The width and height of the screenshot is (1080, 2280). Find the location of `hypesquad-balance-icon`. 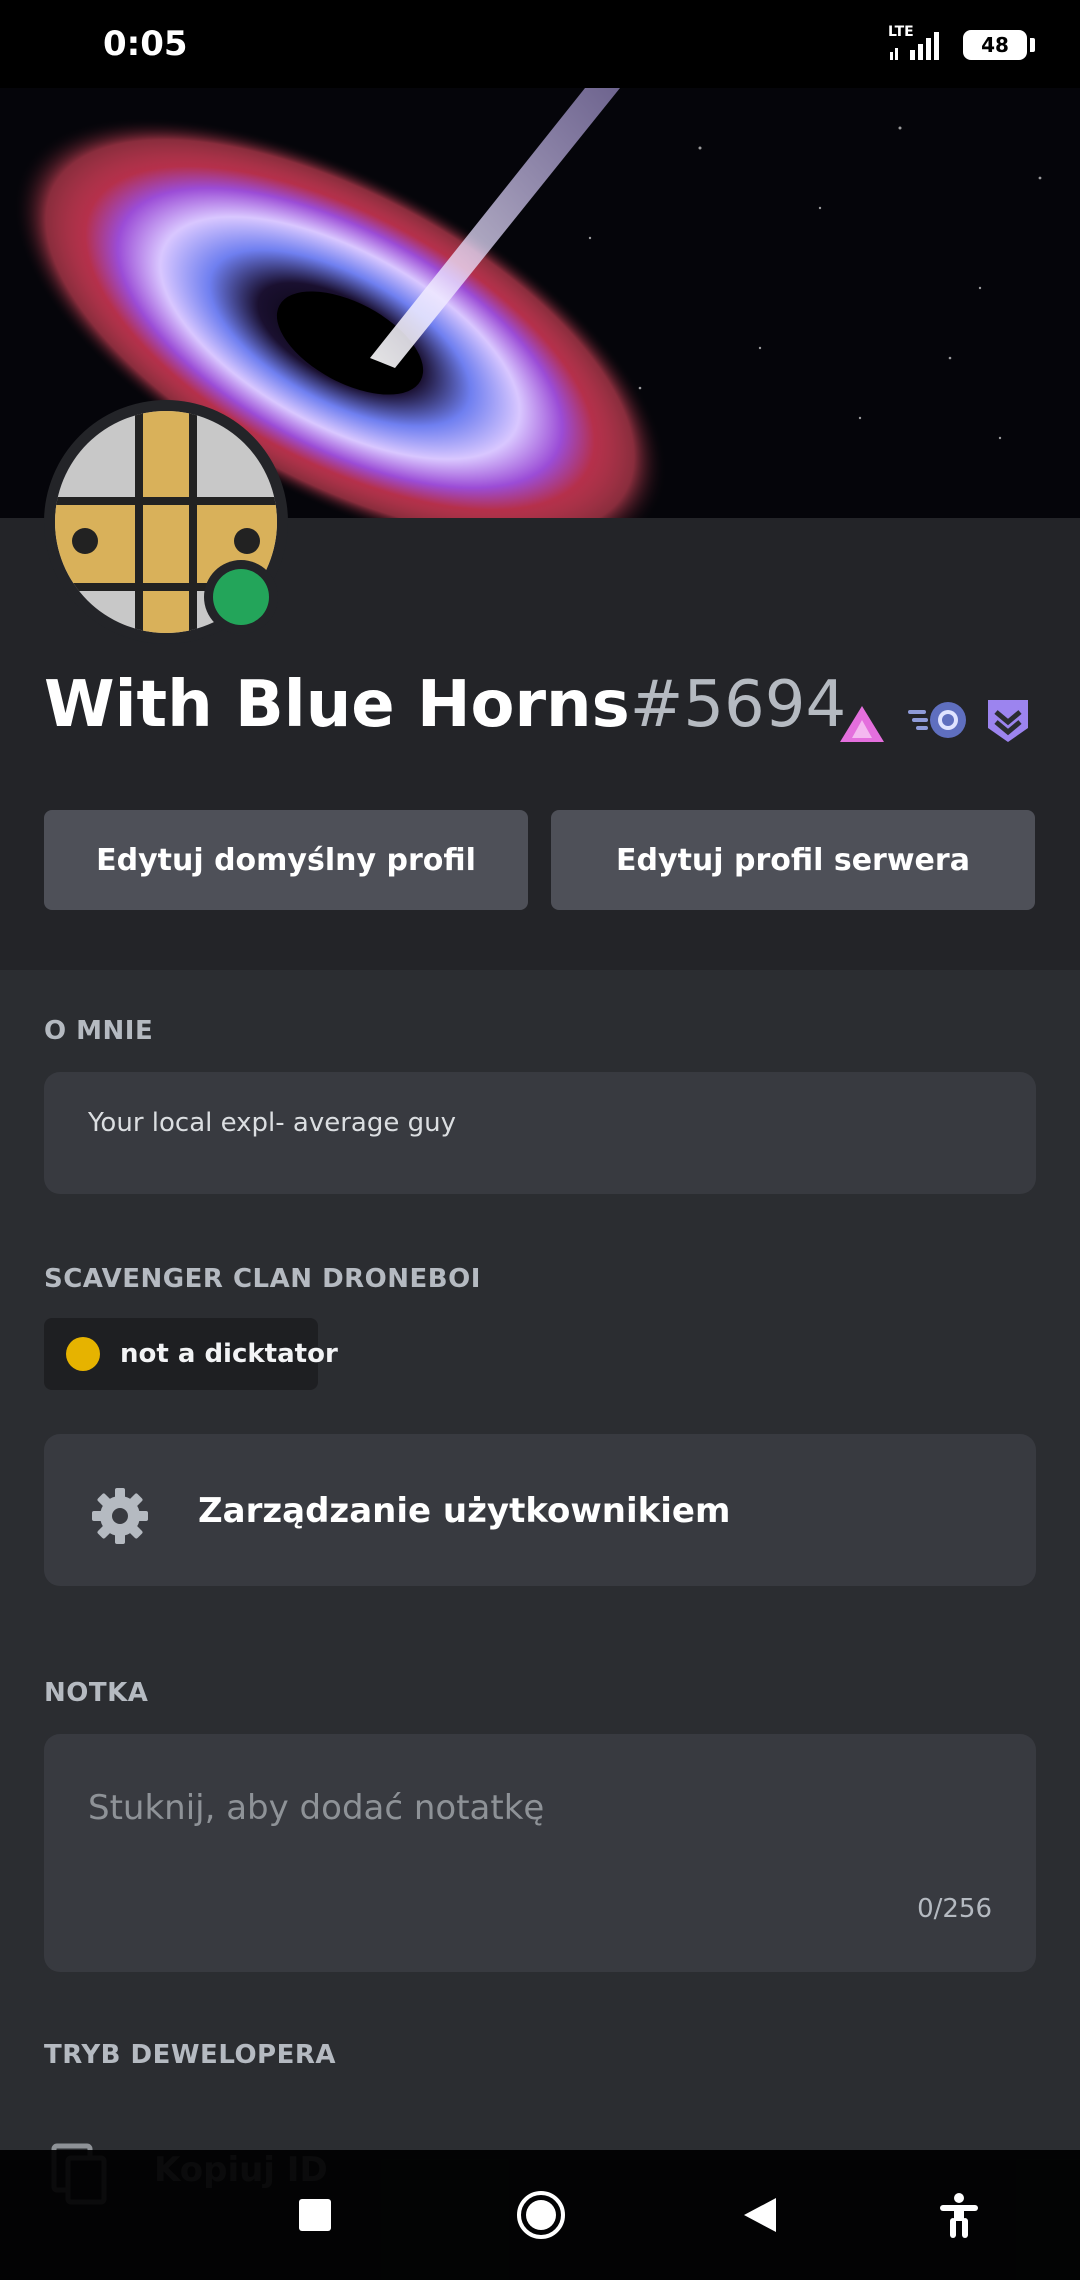

hypesquad-balance-icon is located at coordinates (862, 724).